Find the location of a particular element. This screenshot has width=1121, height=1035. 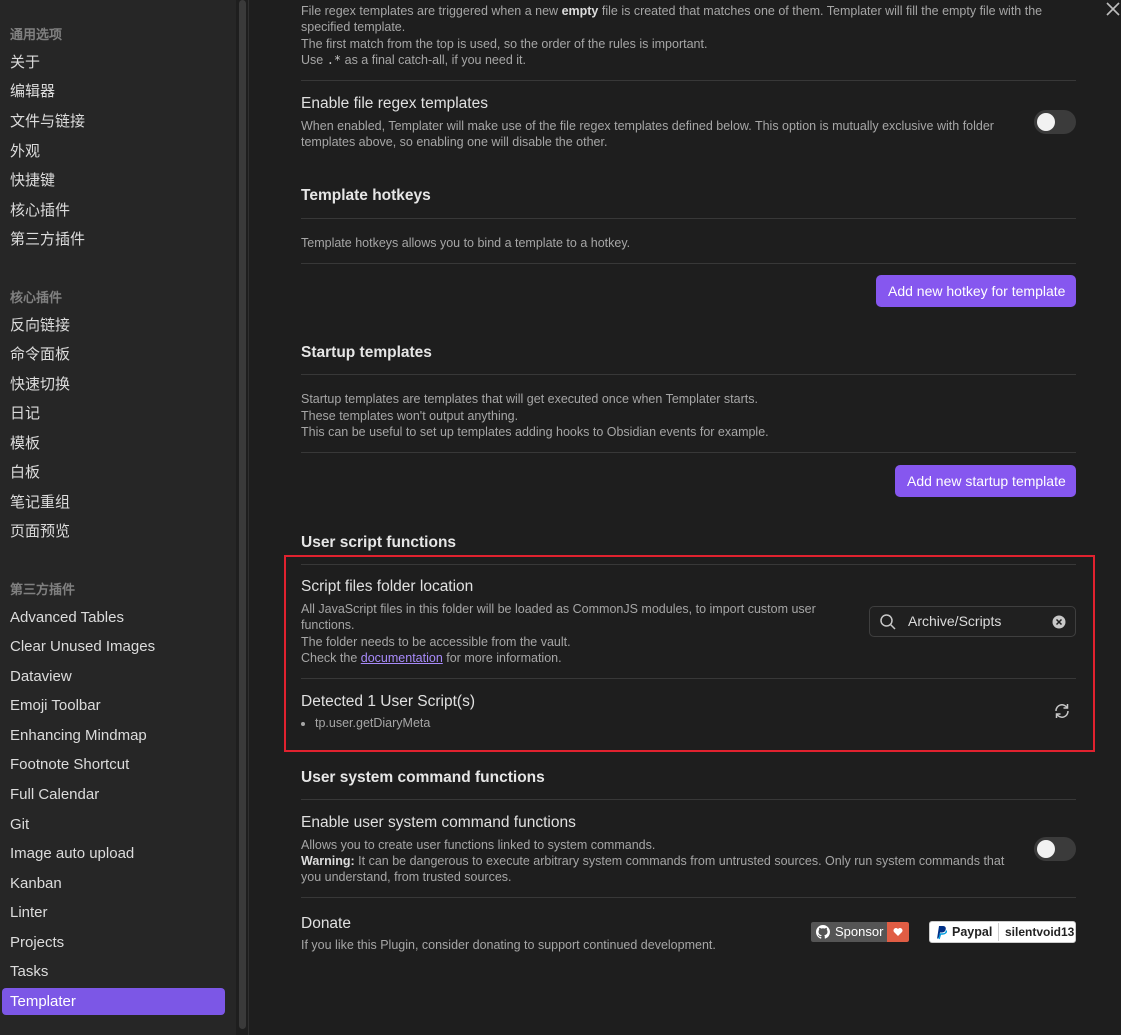

user-system-setting-name: Enable user system command functions is located at coordinates (438, 822).